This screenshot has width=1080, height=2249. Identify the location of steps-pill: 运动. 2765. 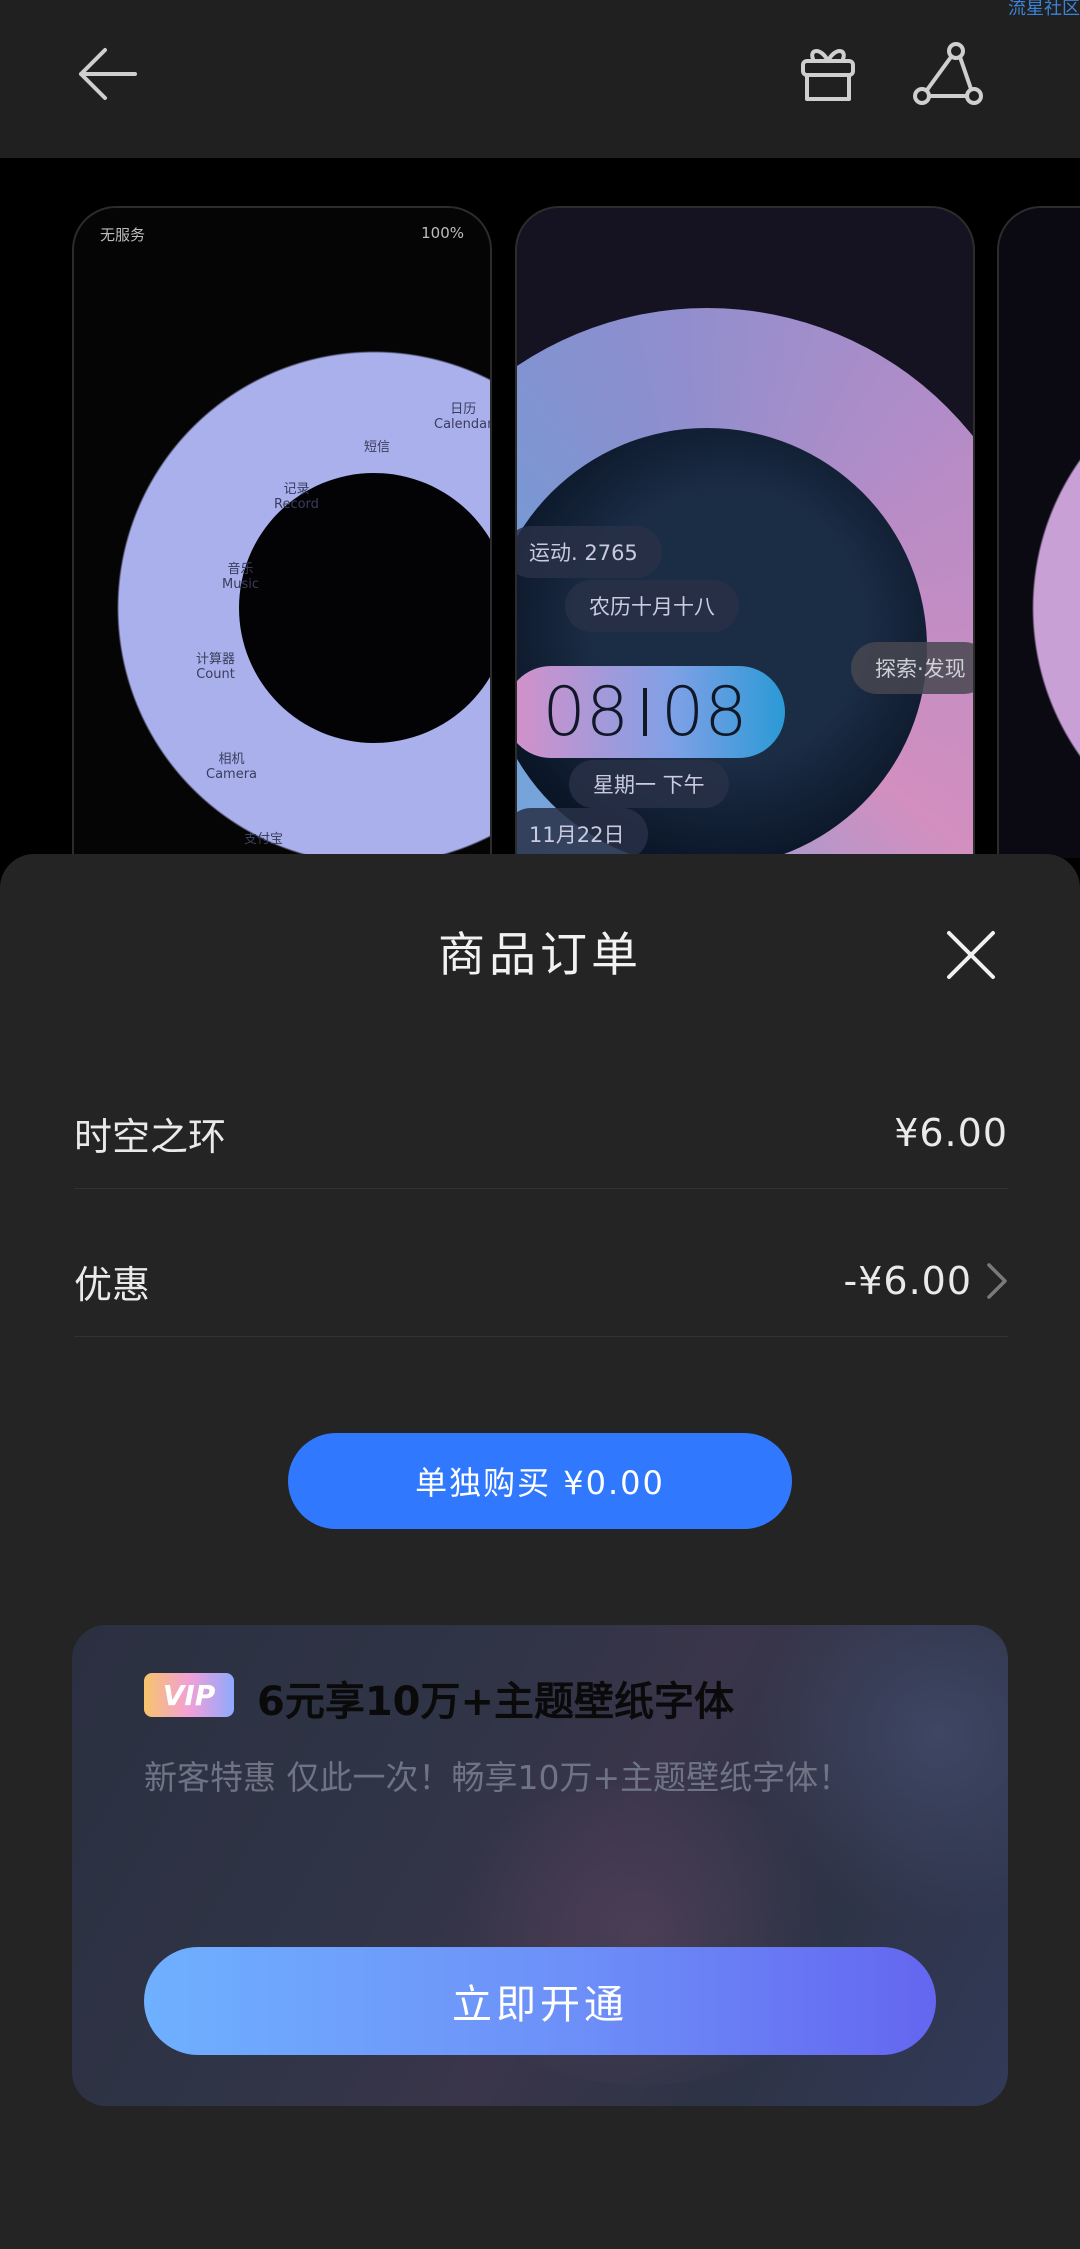
(589, 552).